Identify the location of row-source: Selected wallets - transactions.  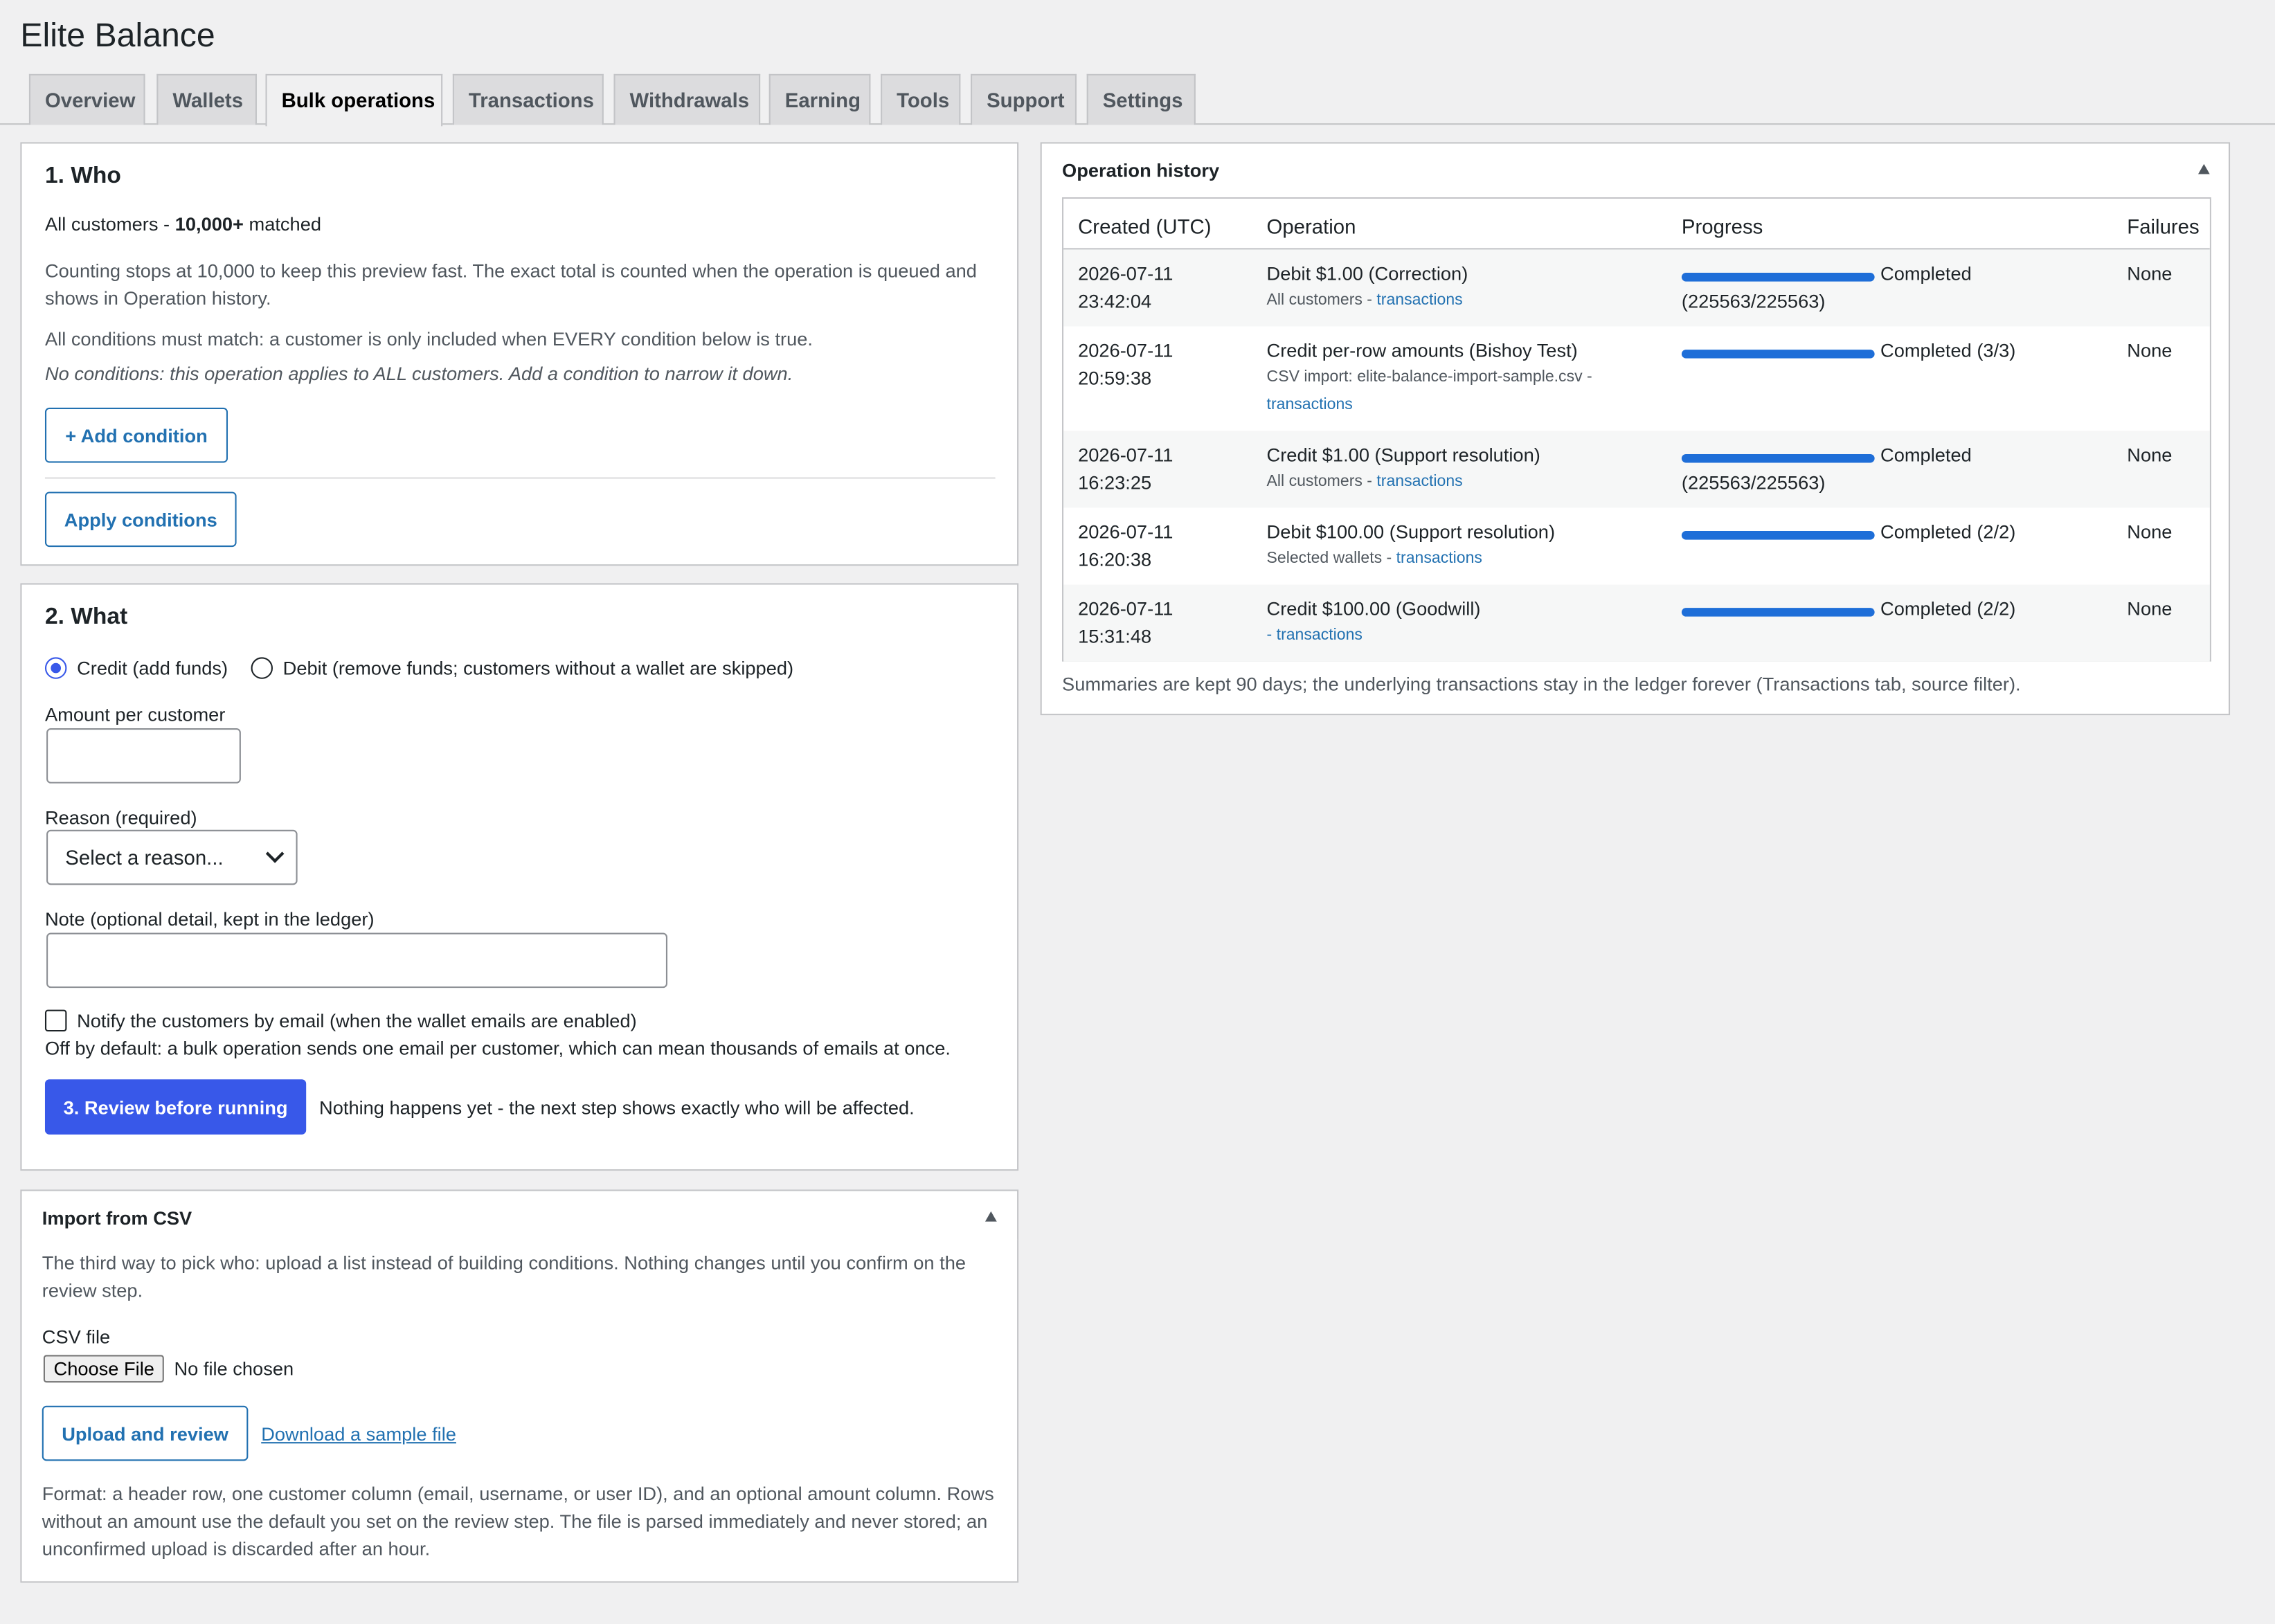
(1374, 559).